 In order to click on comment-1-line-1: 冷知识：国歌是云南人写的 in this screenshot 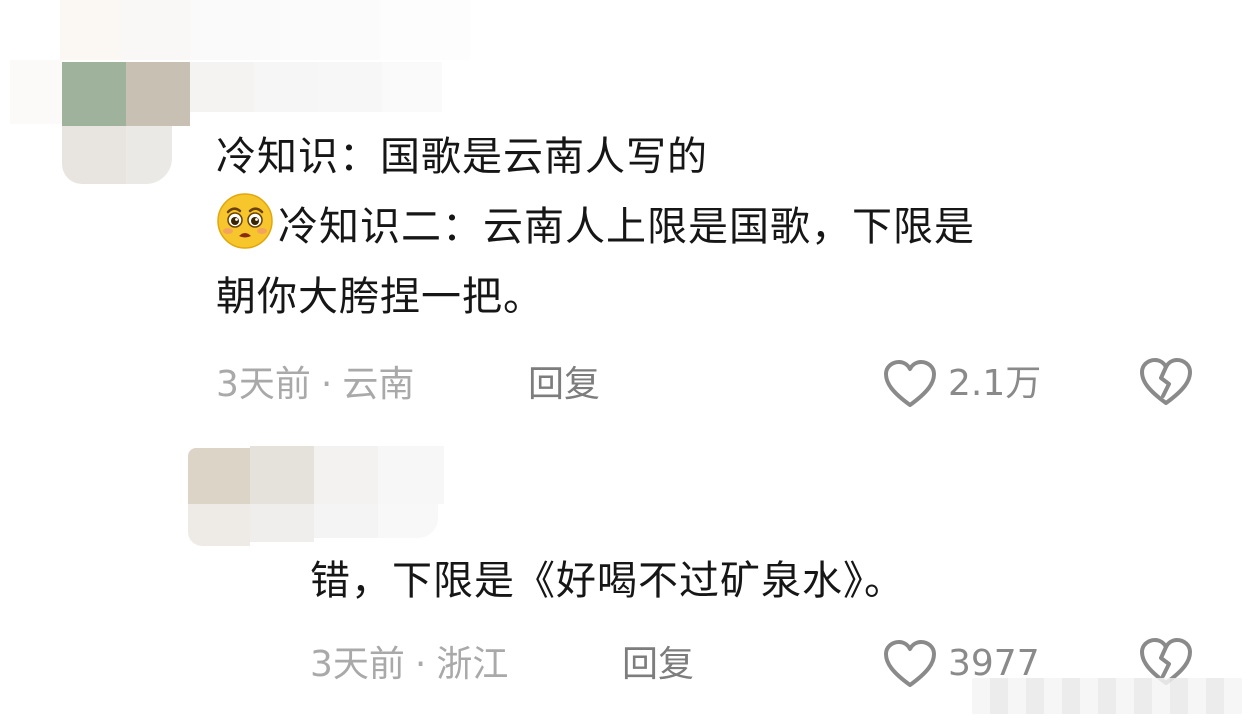, I will do `click(462, 157)`.